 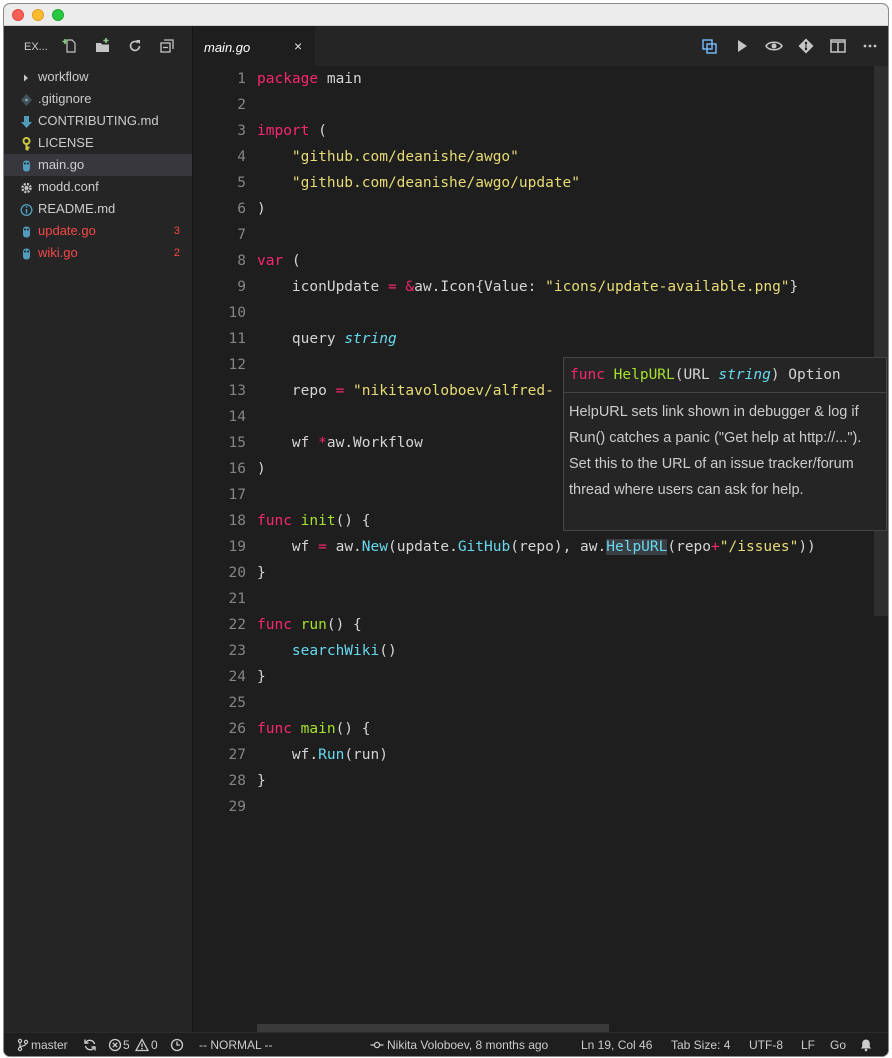 I want to click on tree-file-contributing: CONTRIBUTING.md, so click(x=98, y=121).